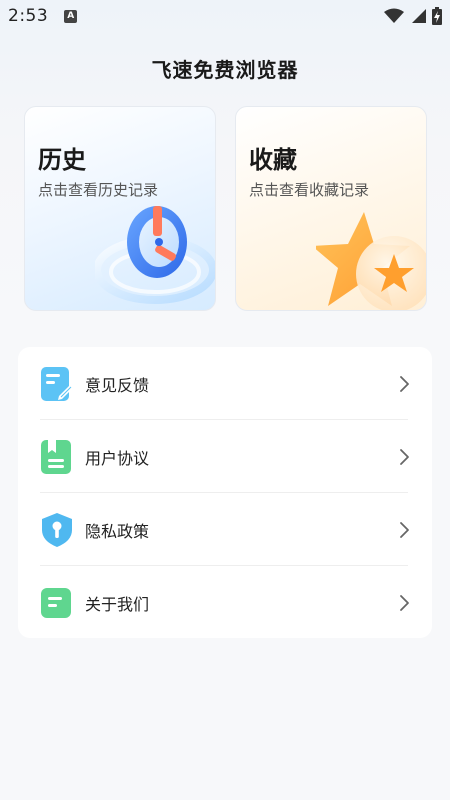 This screenshot has width=450, height=800. Describe the element at coordinates (225, 602) in the screenshot. I see `menu-item-about-us: 关于我们` at that location.